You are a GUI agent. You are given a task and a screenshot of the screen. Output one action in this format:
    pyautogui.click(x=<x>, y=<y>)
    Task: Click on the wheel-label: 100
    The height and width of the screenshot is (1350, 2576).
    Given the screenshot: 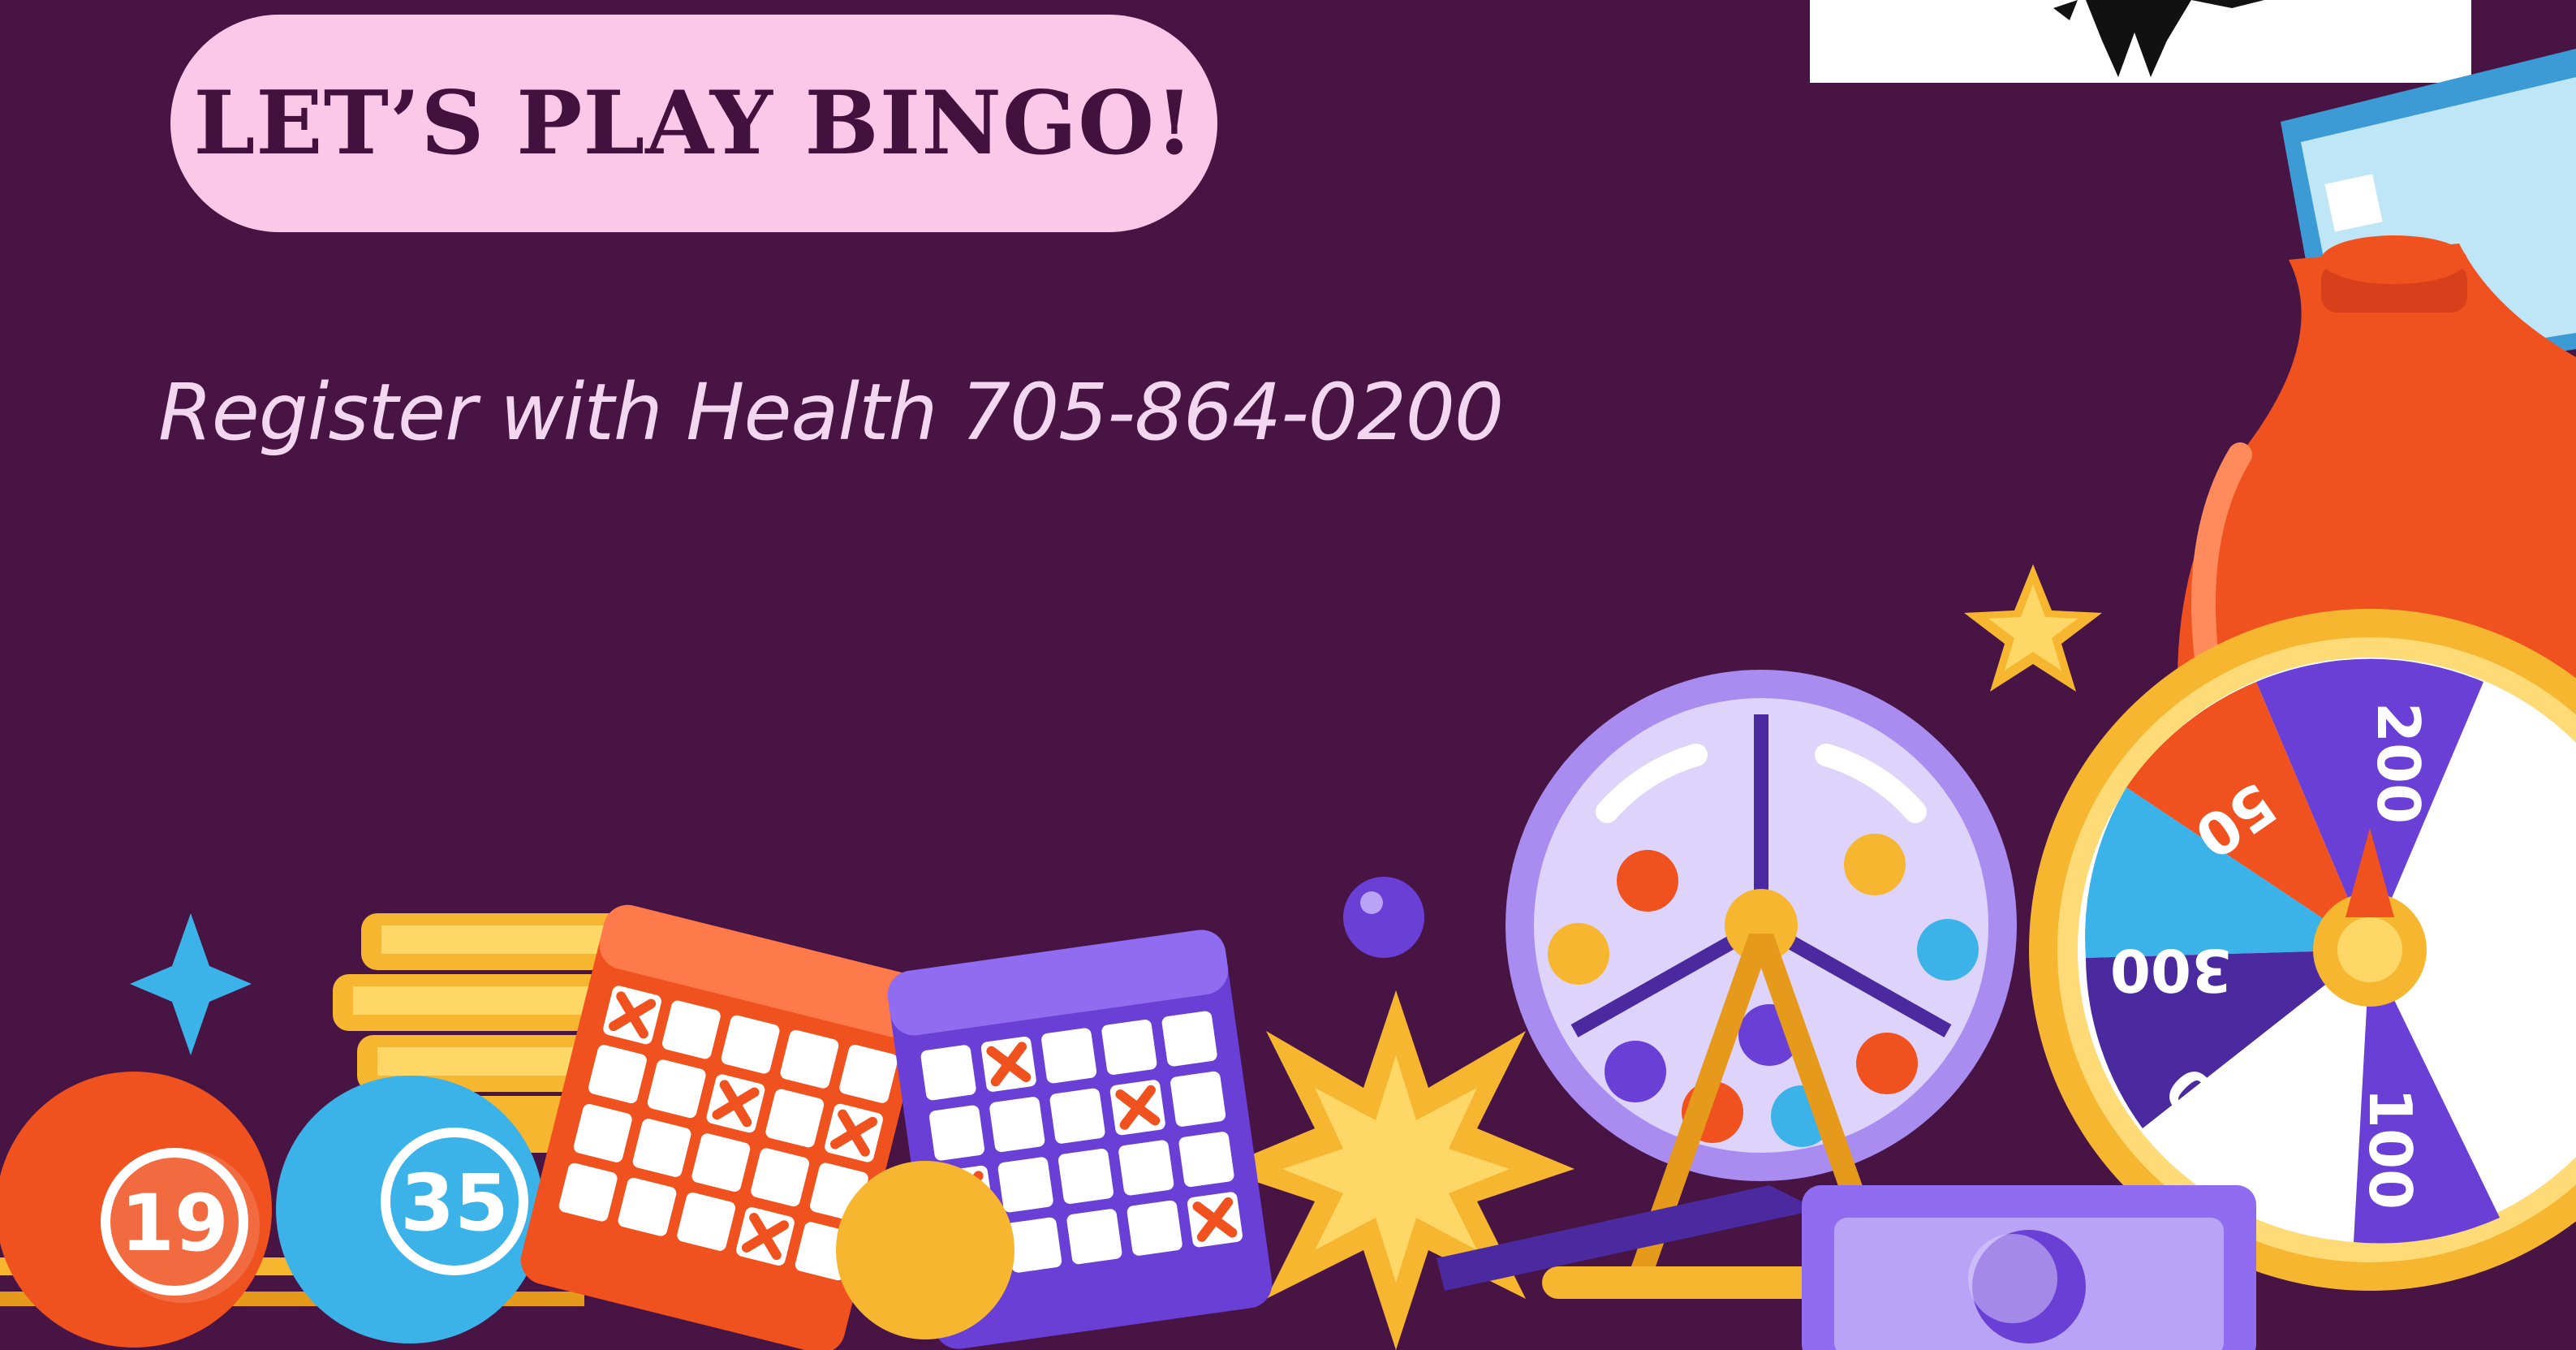 What is the action you would take?
    pyautogui.click(x=2390, y=1149)
    